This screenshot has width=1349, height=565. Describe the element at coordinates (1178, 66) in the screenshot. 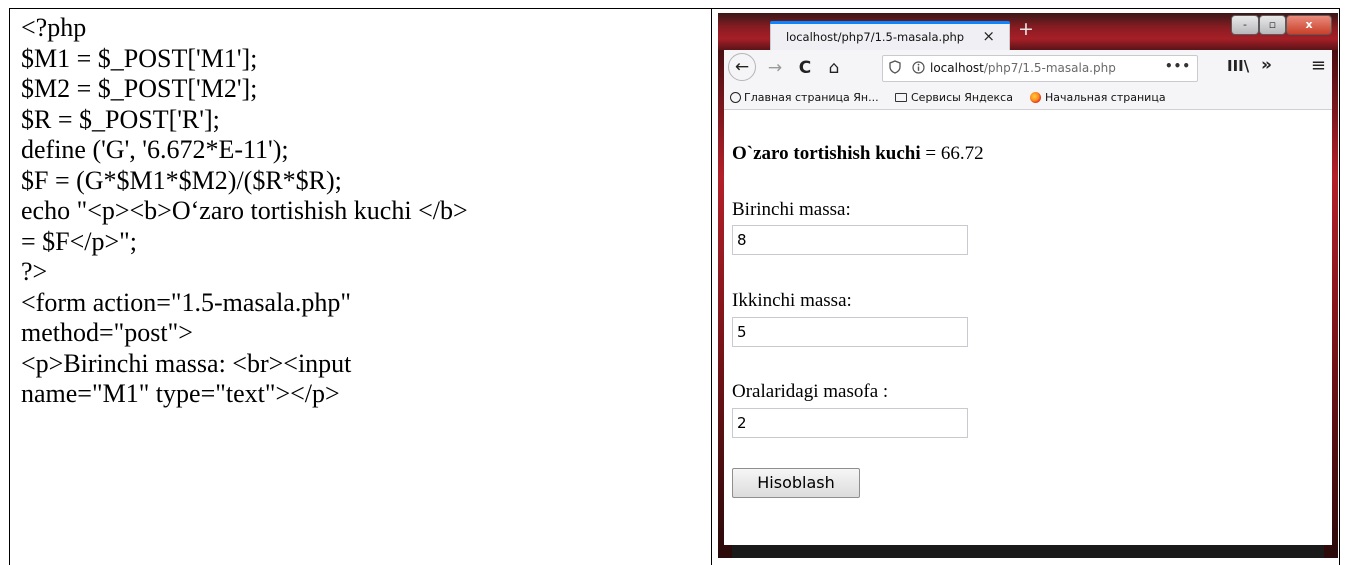

I see `page-actions-icon: •••` at that location.